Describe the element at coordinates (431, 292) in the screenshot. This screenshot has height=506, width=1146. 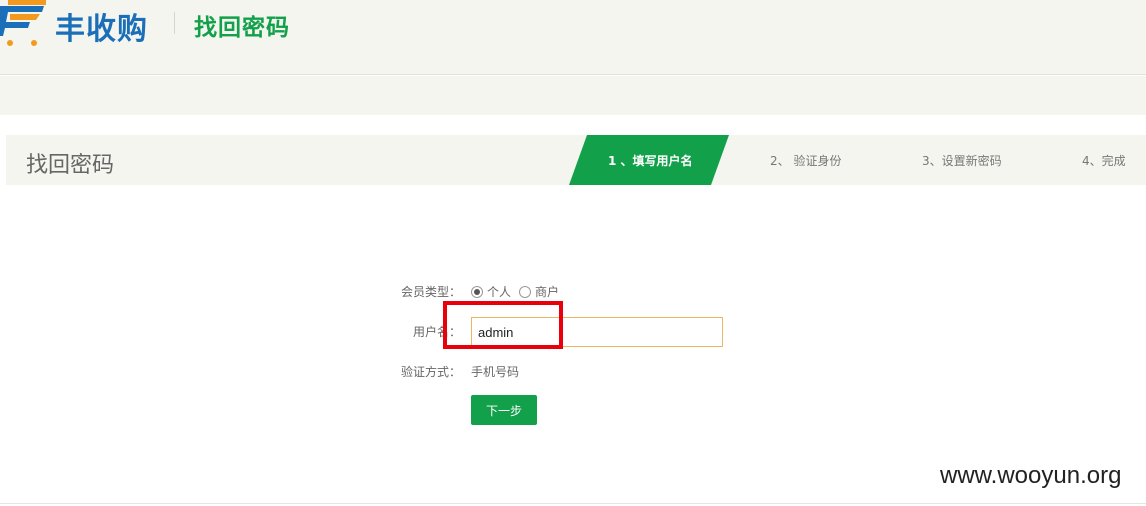
I see `member-type-label: 会员类型：` at that location.